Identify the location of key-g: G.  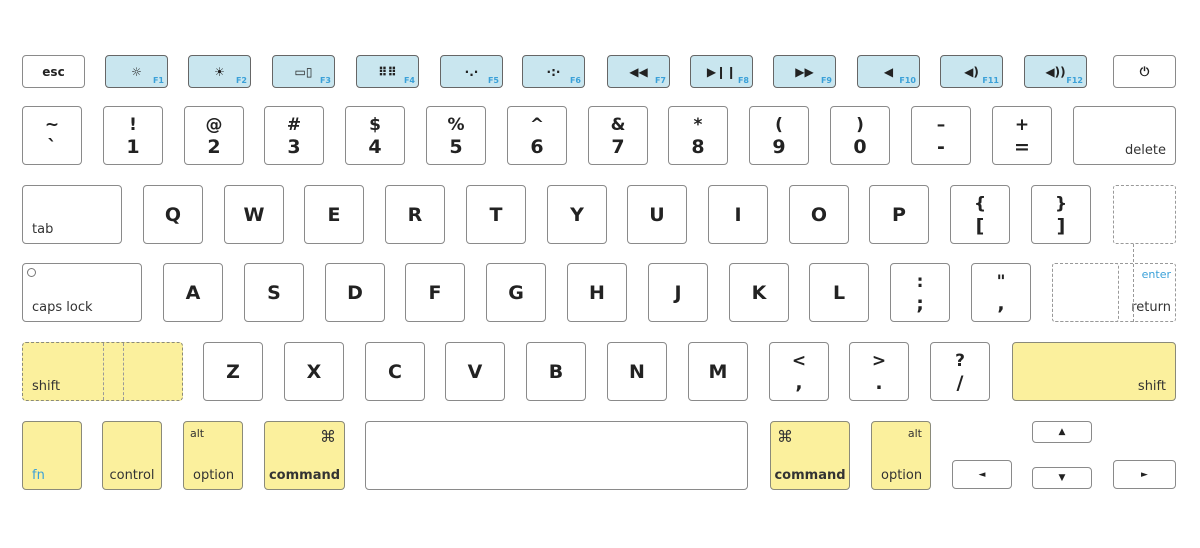
(516, 292).